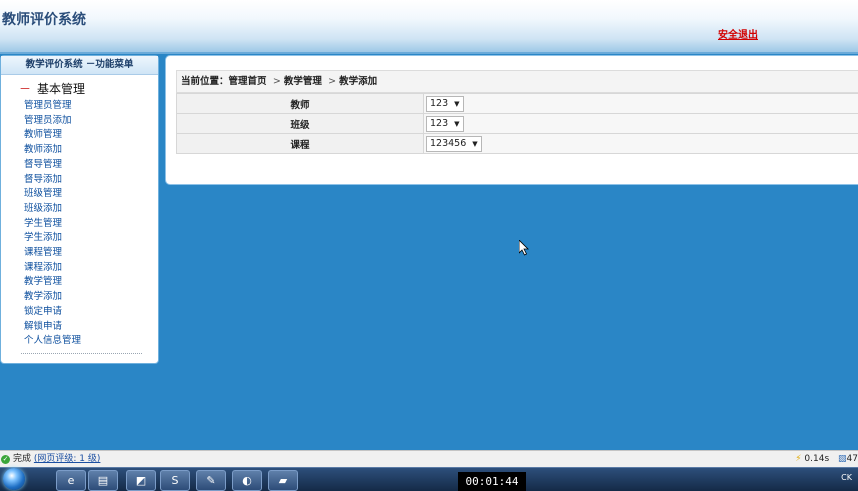 The height and width of the screenshot is (491, 858). What do you see at coordinates (91, 194) in the screenshot?
I see `sidebar-item-class-manage: 班级管理` at bounding box center [91, 194].